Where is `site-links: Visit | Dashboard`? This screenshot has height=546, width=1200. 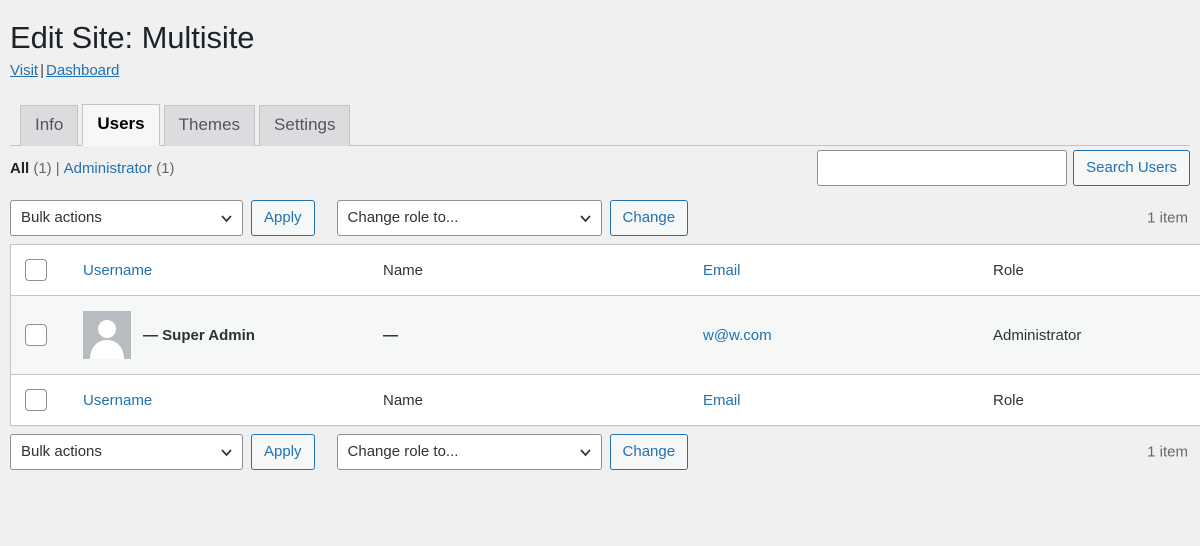 site-links: Visit | Dashboard is located at coordinates (600, 70).